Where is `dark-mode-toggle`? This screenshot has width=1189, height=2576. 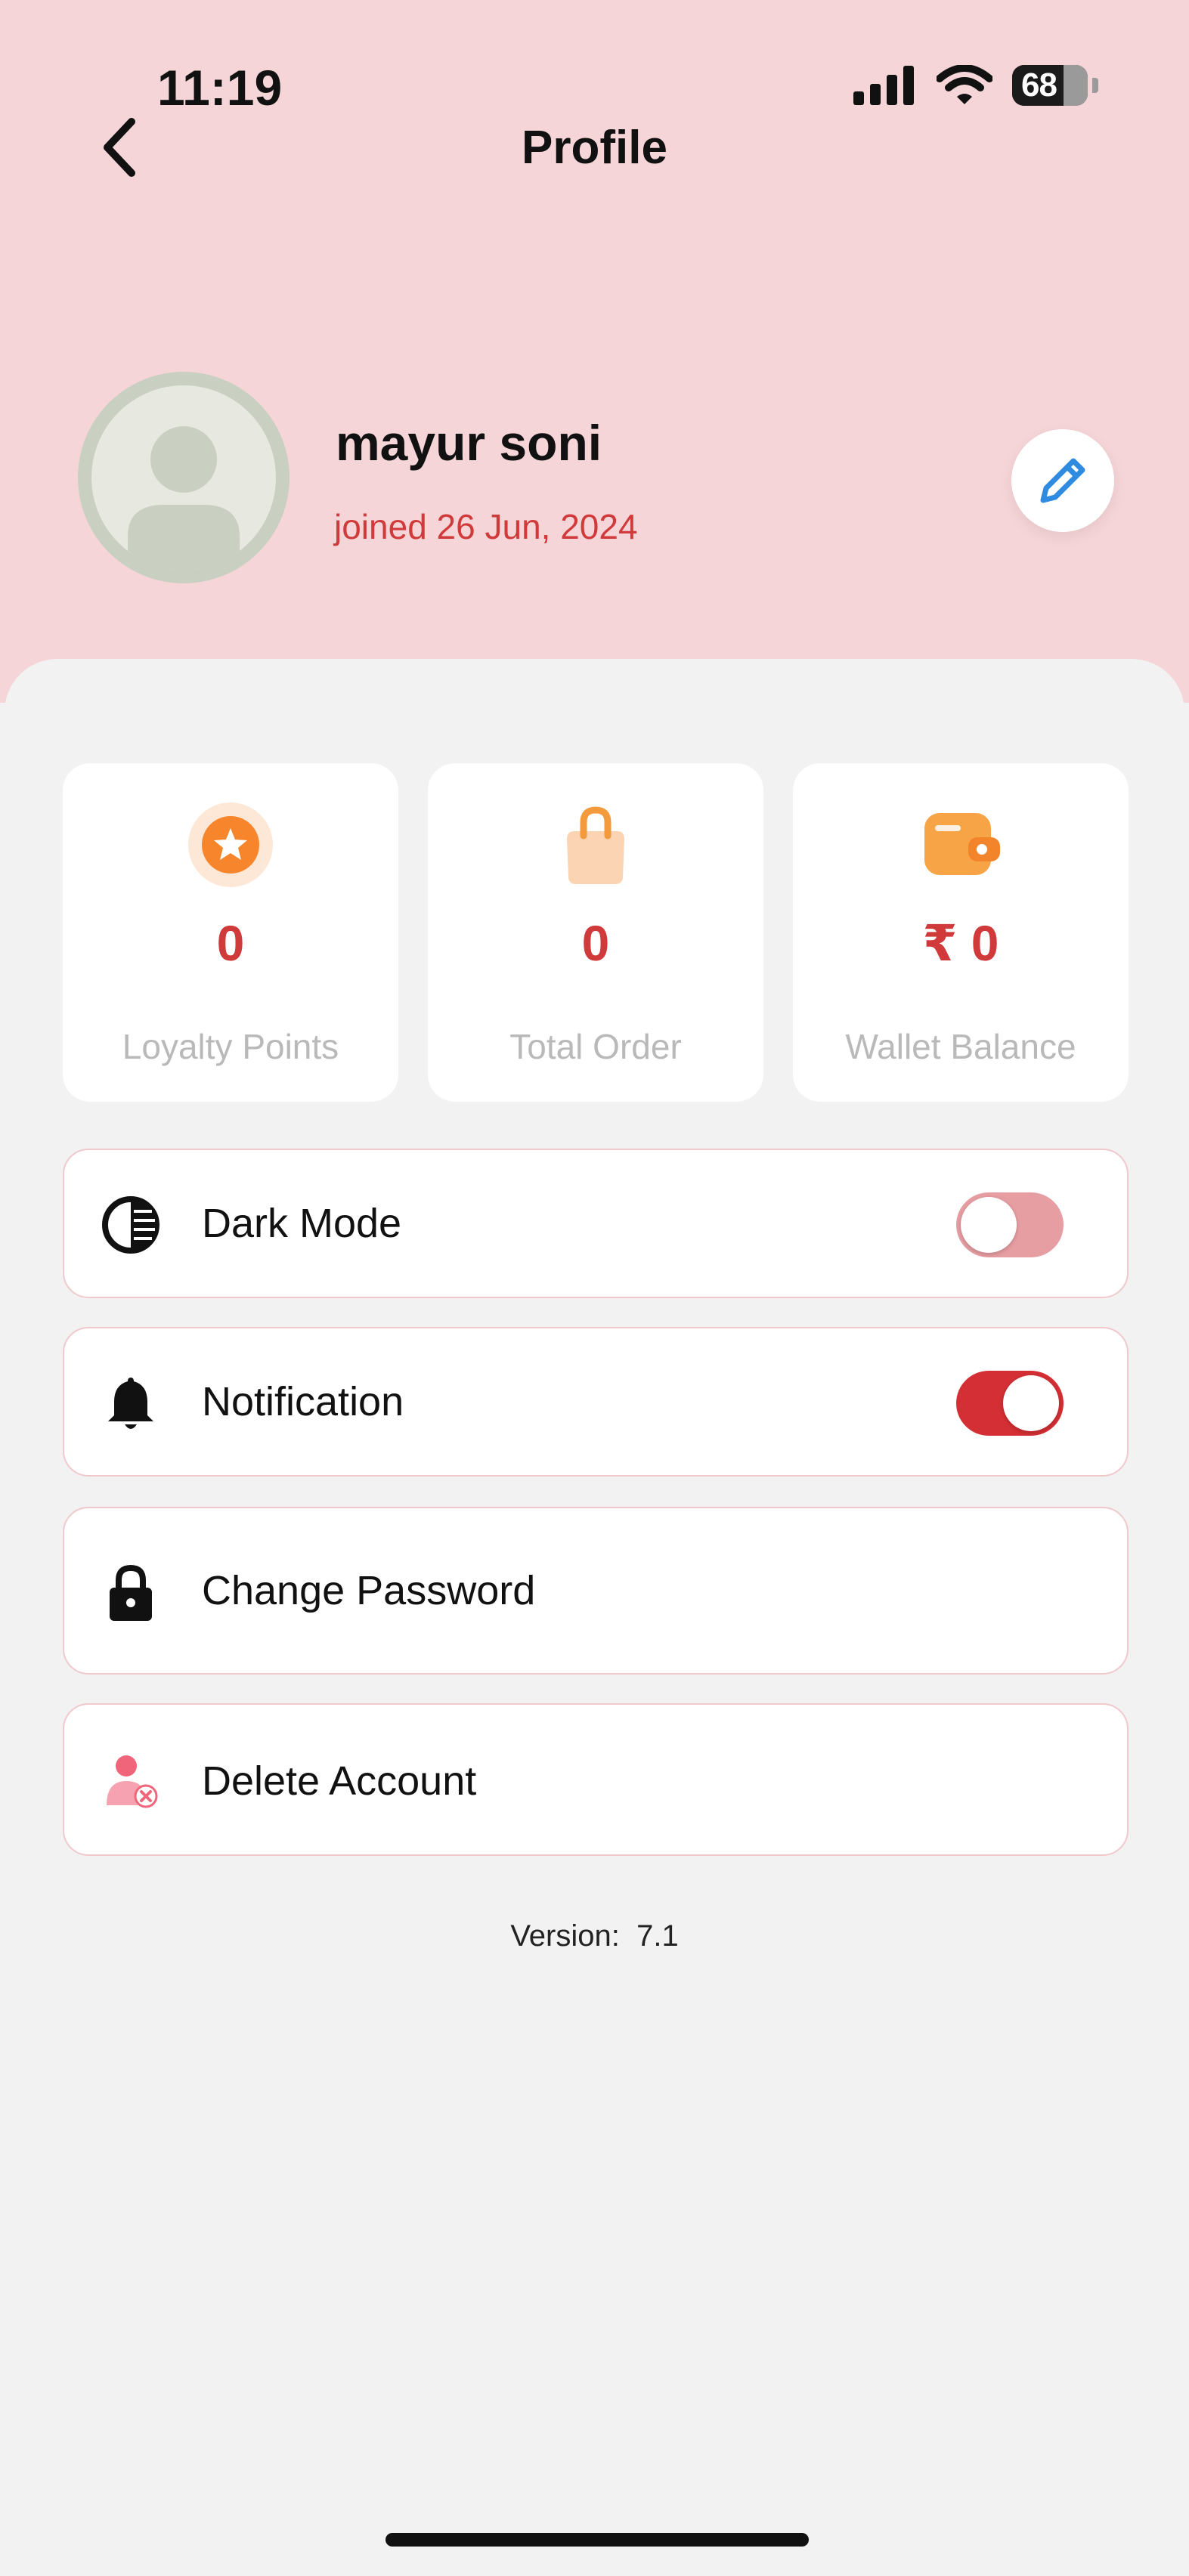 dark-mode-toggle is located at coordinates (1010, 1224).